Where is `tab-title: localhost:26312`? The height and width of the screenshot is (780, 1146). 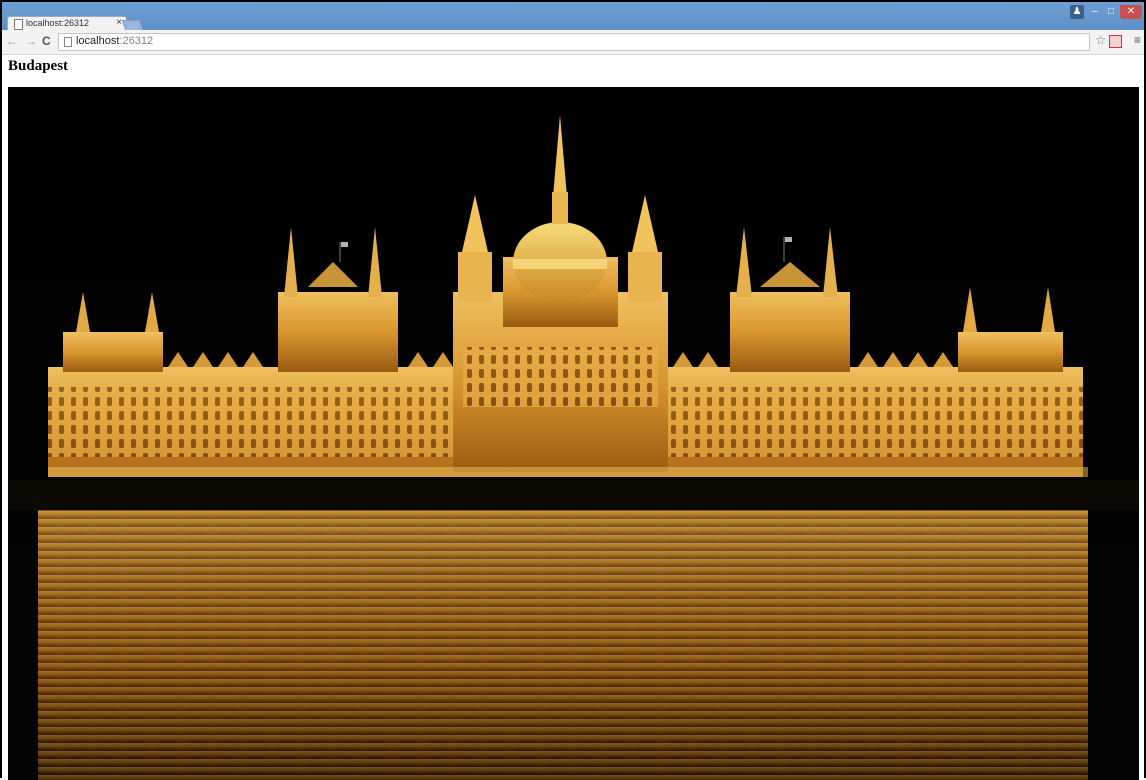 tab-title: localhost:26312 is located at coordinates (58, 23).